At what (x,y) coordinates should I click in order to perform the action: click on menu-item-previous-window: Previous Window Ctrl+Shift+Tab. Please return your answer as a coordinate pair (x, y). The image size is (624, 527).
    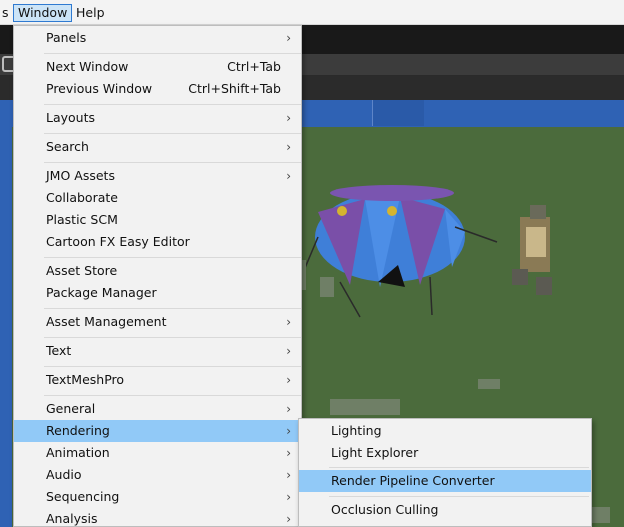
    Looking at the image, I should click on (157, 89).